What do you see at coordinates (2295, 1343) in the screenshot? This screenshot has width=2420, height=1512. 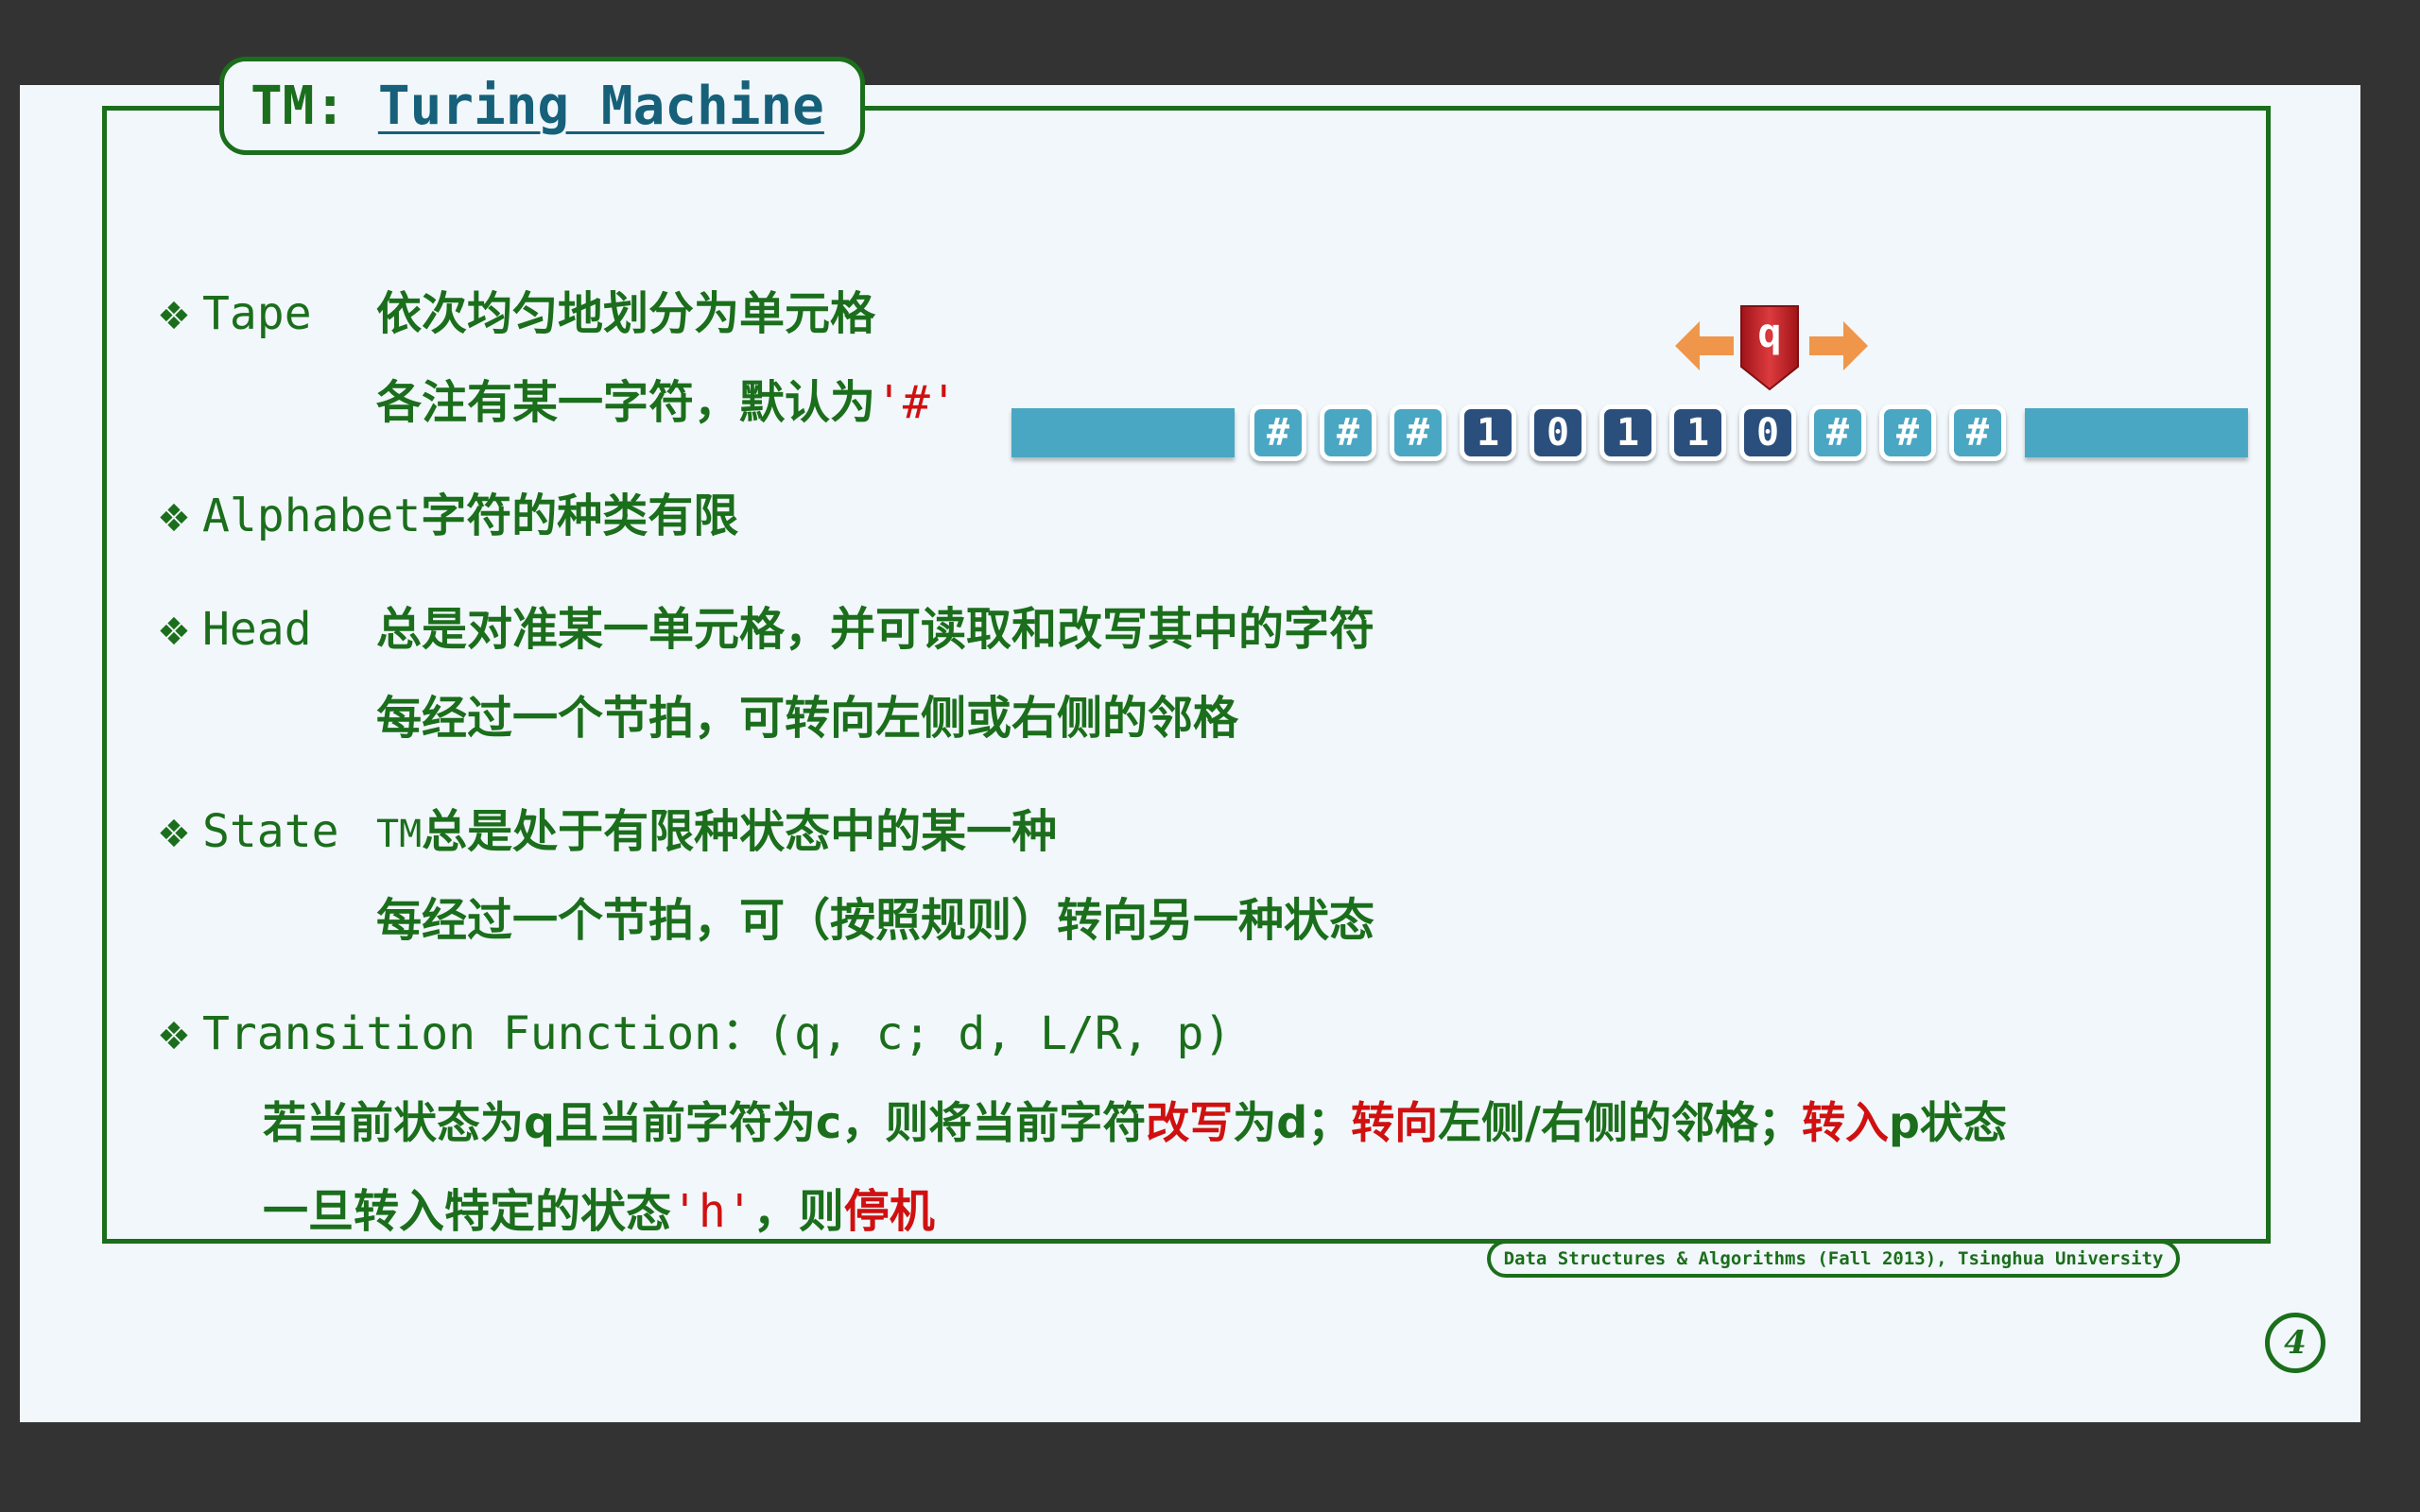 I see `page-number: 4` at bounding box center [2295, 1343].